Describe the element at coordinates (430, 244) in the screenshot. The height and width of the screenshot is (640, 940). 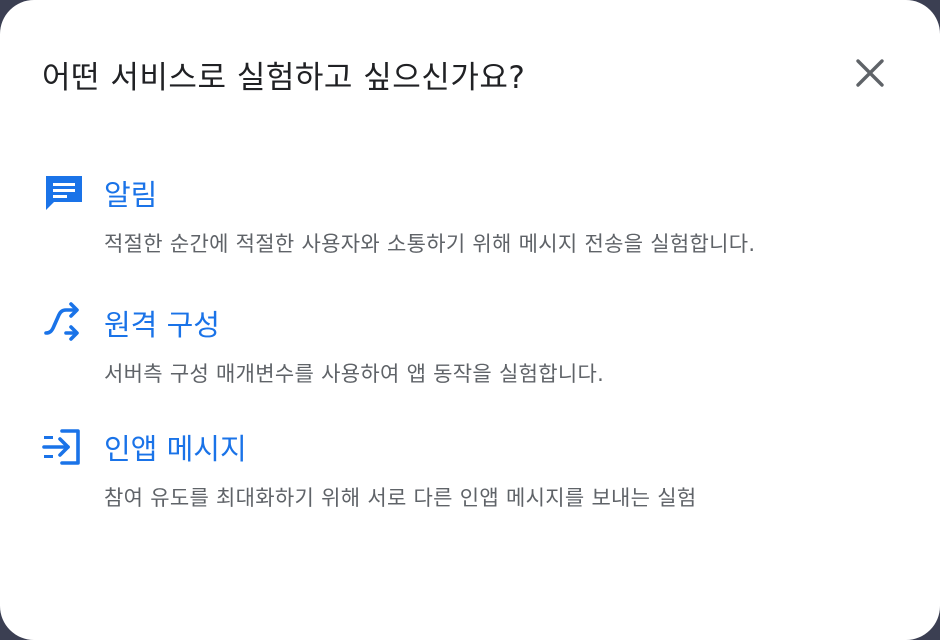
I see `option-description: 적절한 순간에 적절한 사용자와 소통하기 위해 메시지 전송을 실험합니다.` at that location.